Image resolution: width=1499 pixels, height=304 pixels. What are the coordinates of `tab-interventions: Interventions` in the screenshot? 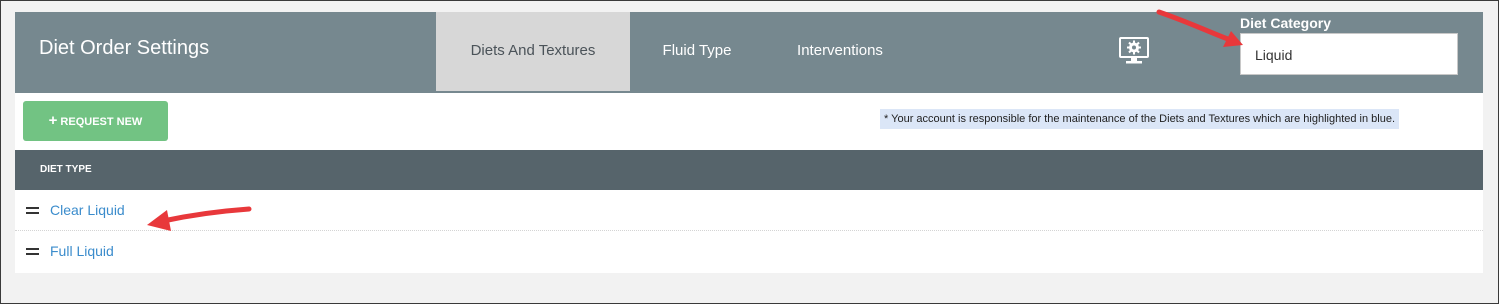 It's located at (840, 51).